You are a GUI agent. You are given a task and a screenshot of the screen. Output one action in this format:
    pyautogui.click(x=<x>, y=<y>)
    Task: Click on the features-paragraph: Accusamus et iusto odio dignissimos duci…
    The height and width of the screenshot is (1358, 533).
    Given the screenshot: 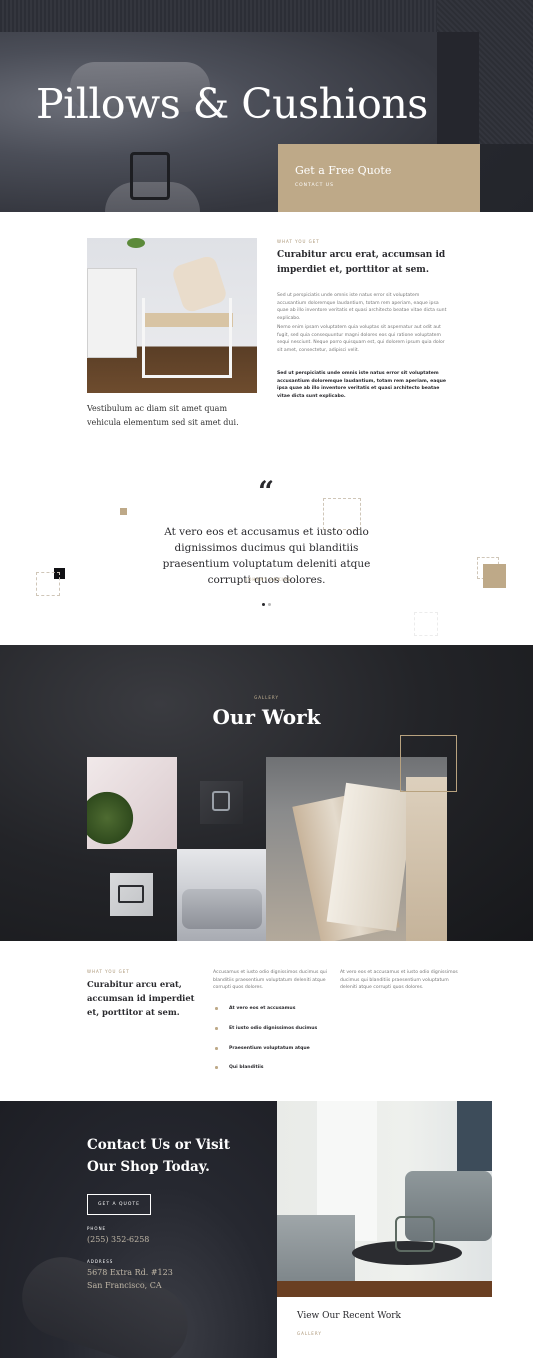 What is the action you would take?
    pyautogui.click(x=270, y=980)
    